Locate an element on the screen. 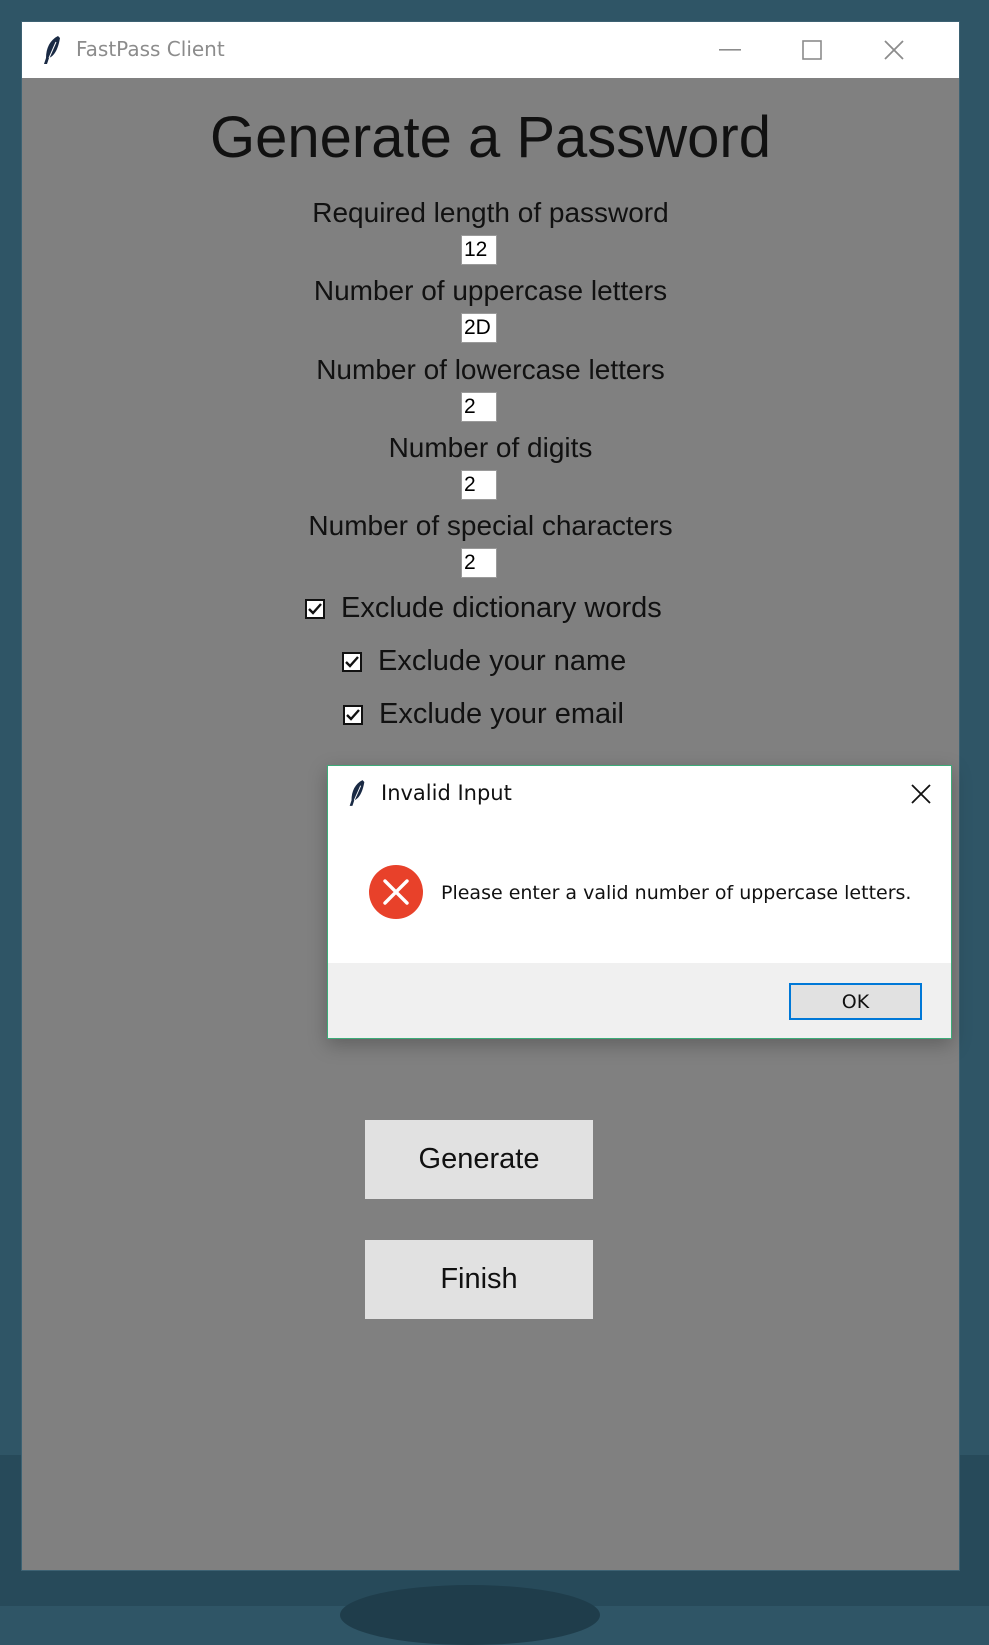 Image resolution: width=989 pixels, height=1645 pixels. title-bar: FastPass Client is located at coordinates (490, 50).